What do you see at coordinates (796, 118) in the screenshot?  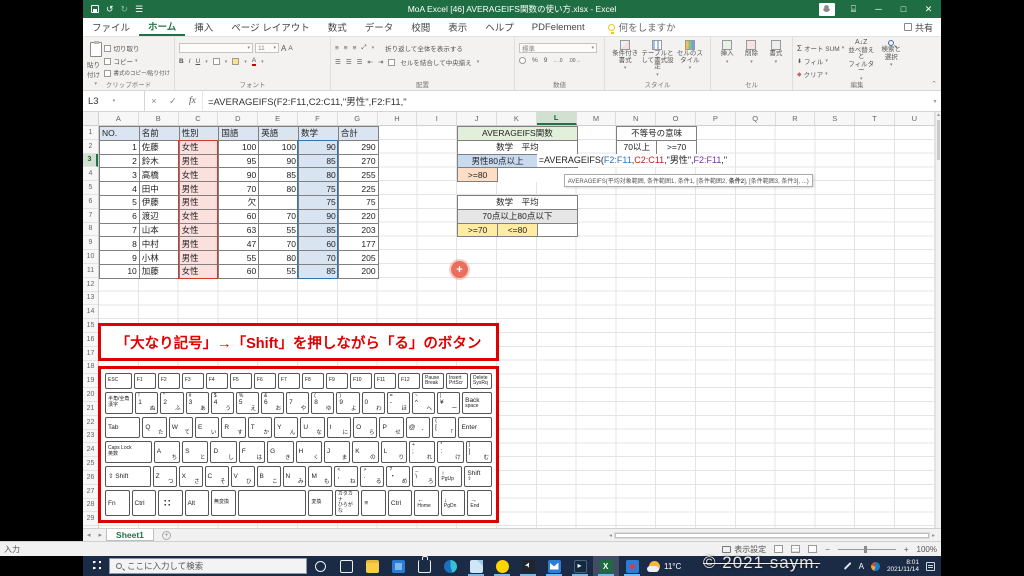 I see `column-header-R: R` at bounding box center [796, 118].